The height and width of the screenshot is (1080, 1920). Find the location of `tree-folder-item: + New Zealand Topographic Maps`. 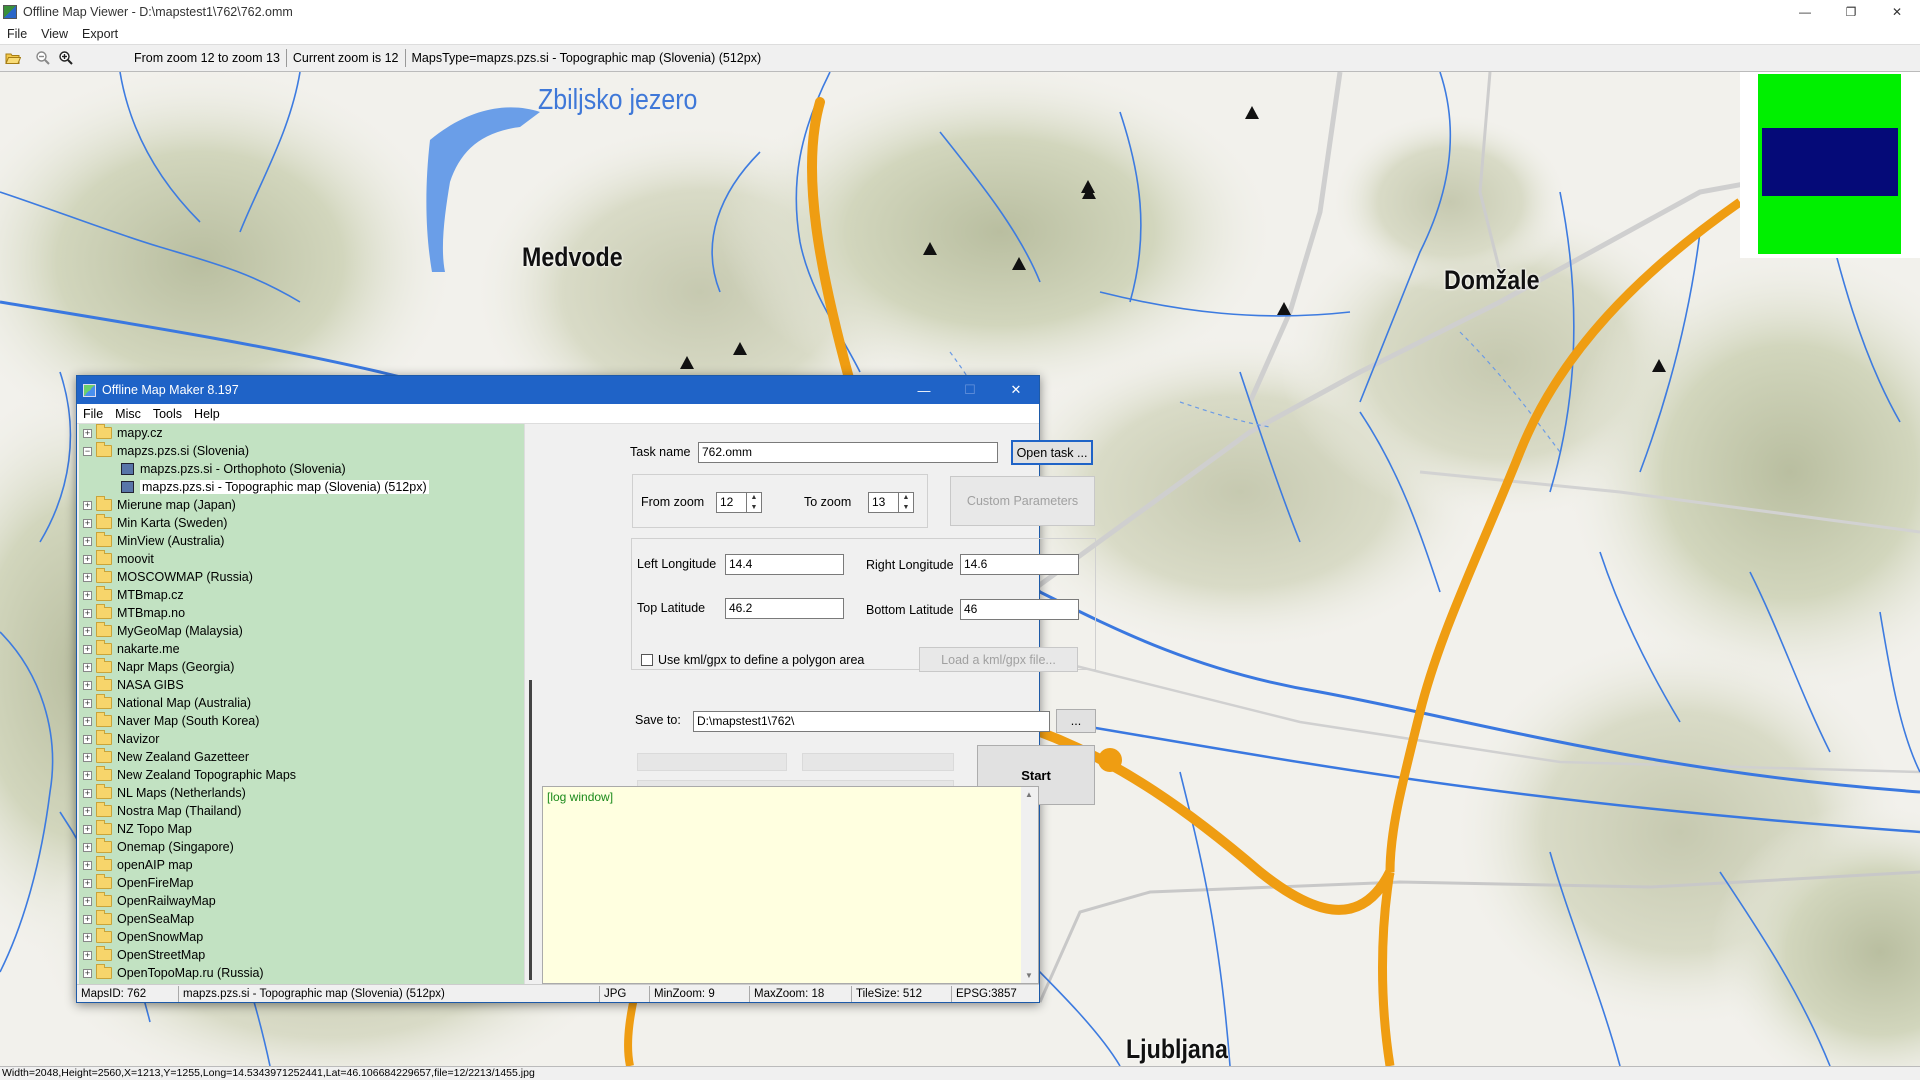

tree-folder-item: + New Zealand Topographic Maps is located at coordinates (301, 775).